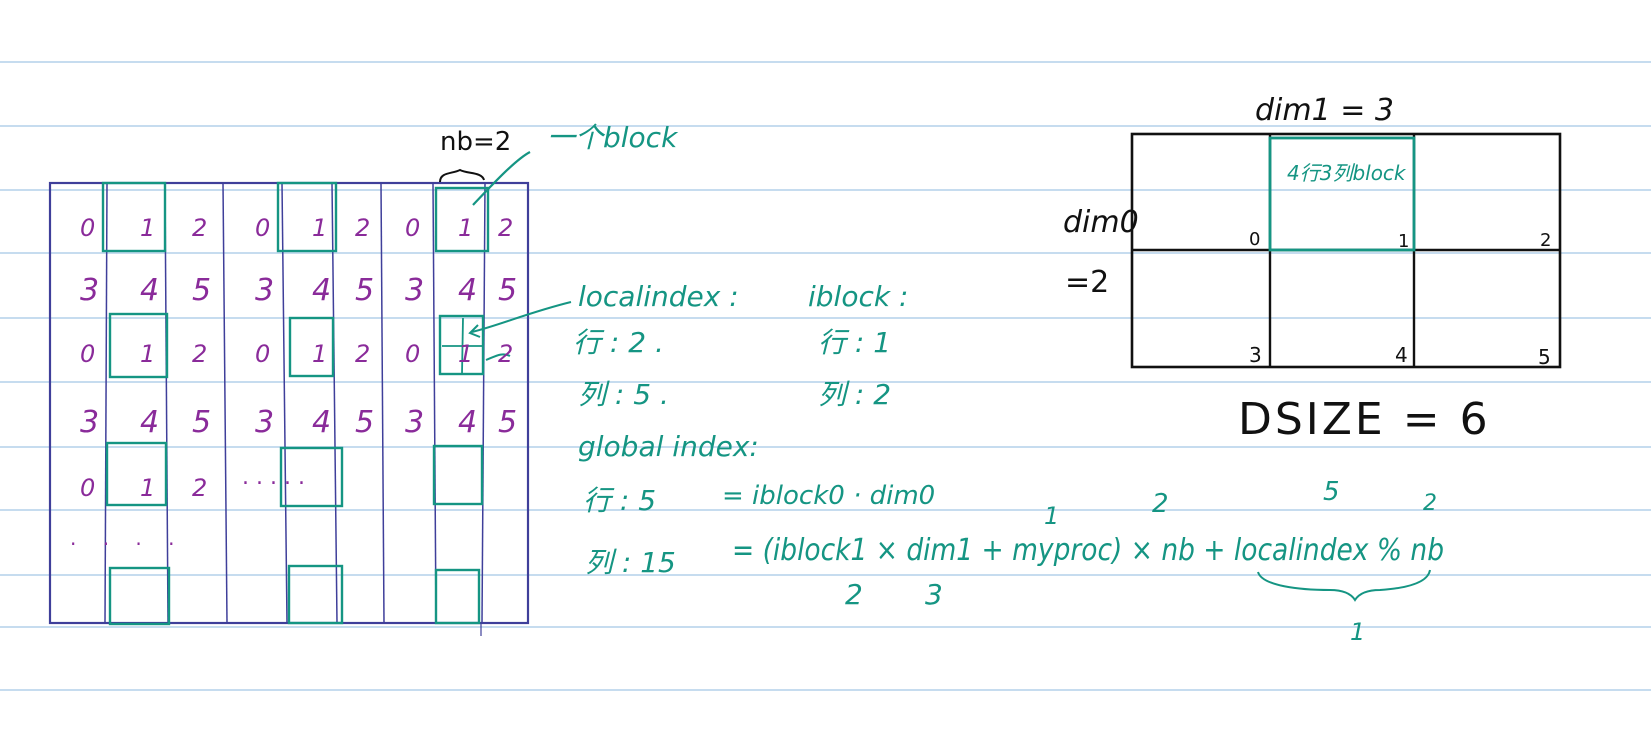  Describe the element at coordinates (854, 594) in the screenshot. I see `formula-value-iblock1: 2` at that location.